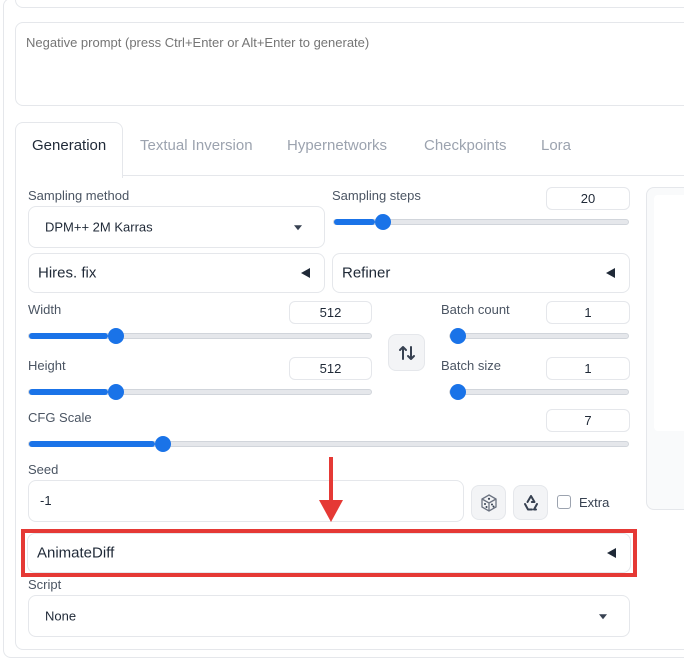 Image resolution: width=684 pixels, height=663 pixels. I want to click on sampling-steps-label: Sampling steps, so click(376, 195).